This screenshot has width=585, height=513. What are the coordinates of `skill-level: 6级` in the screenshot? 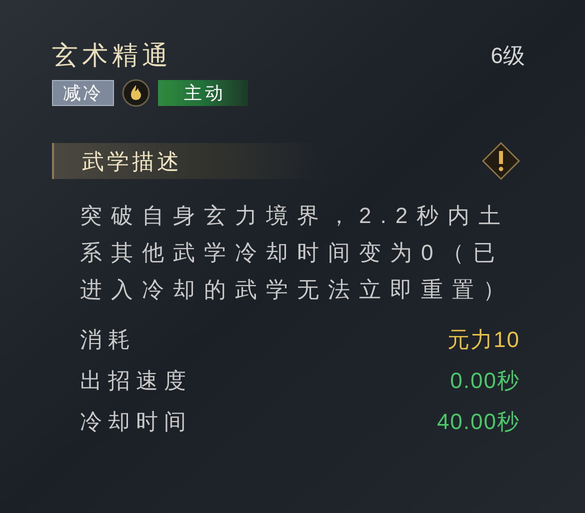 It's located at (507, 56).